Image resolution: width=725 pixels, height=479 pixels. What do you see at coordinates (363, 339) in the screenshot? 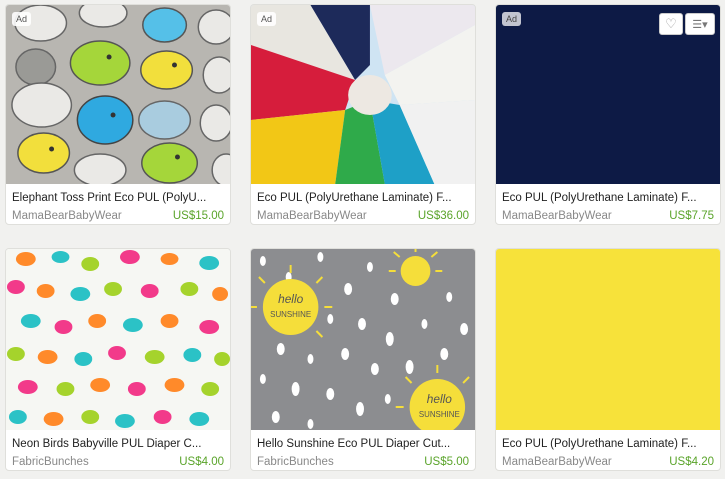
I see `listing-image: hello SUNSHINE hello SUNSHINE` at bounding box center [363, 339].